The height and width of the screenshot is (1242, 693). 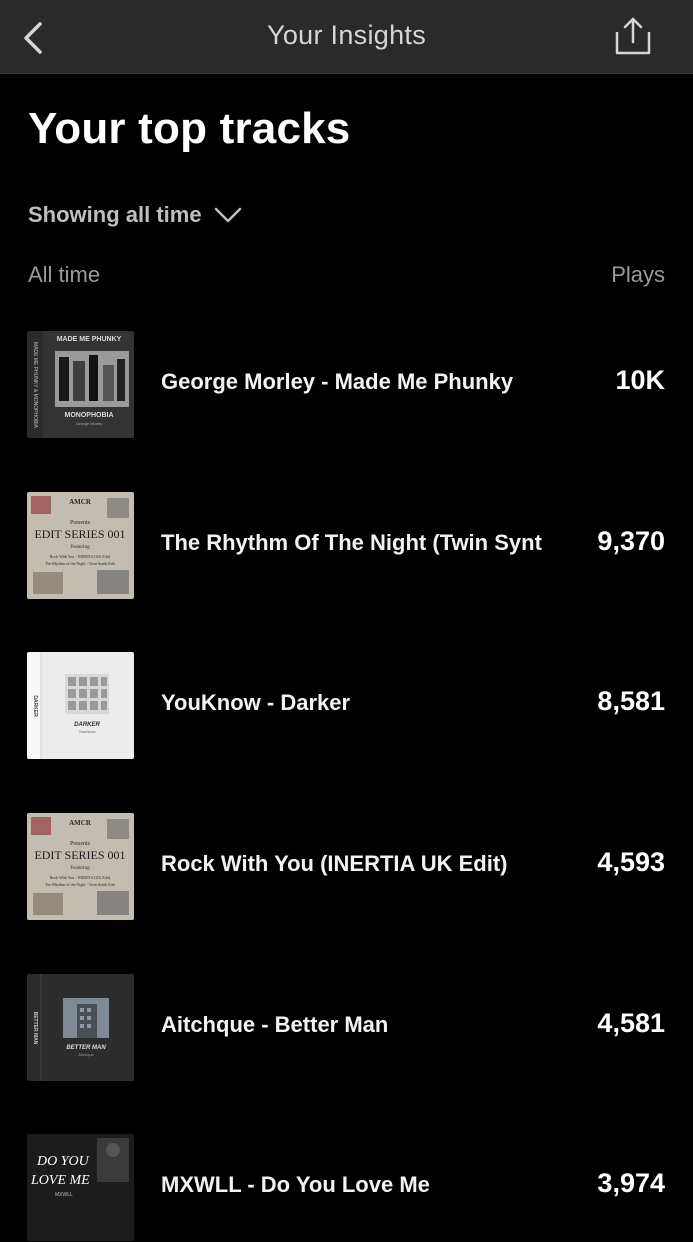 I want to click on art-text: MXWLL, so click(x=64, y=1195).